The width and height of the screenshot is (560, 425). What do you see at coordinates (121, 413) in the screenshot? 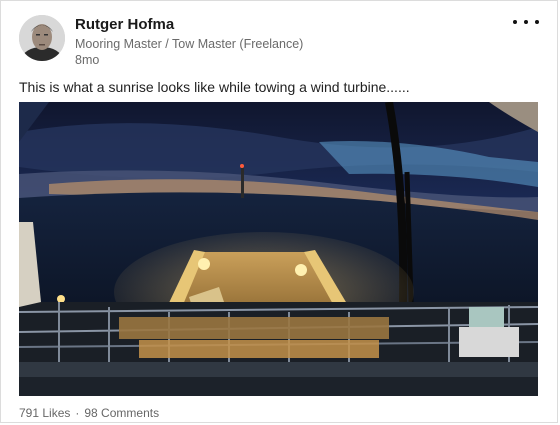
I see `comments-count: 98 Comments` at bounding box center [121, 413].